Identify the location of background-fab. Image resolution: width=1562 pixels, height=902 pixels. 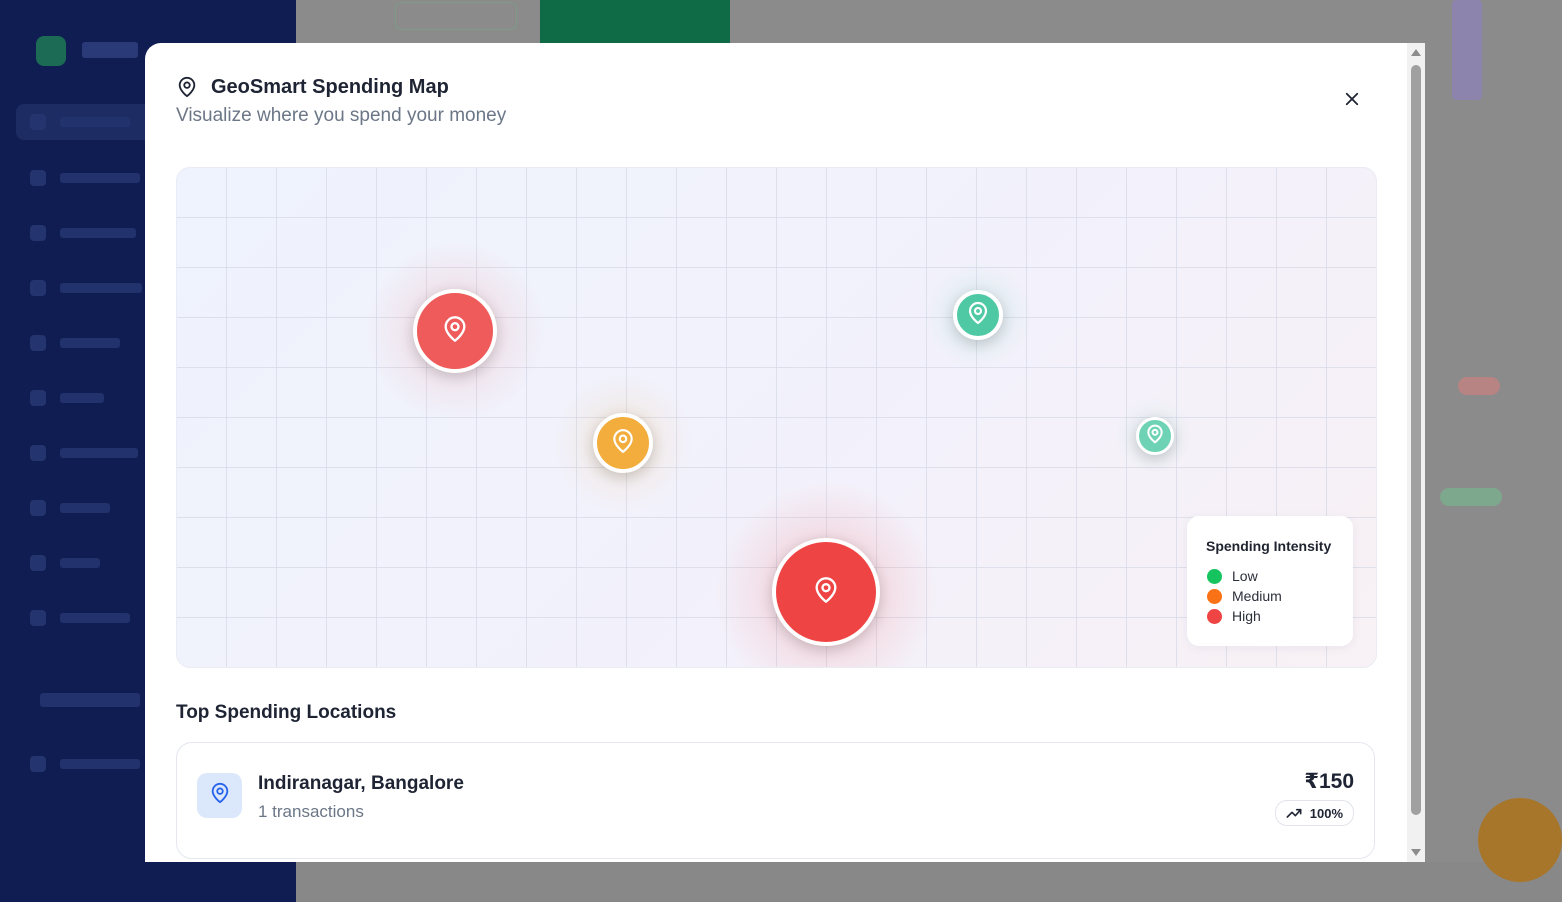
(1520, 840).